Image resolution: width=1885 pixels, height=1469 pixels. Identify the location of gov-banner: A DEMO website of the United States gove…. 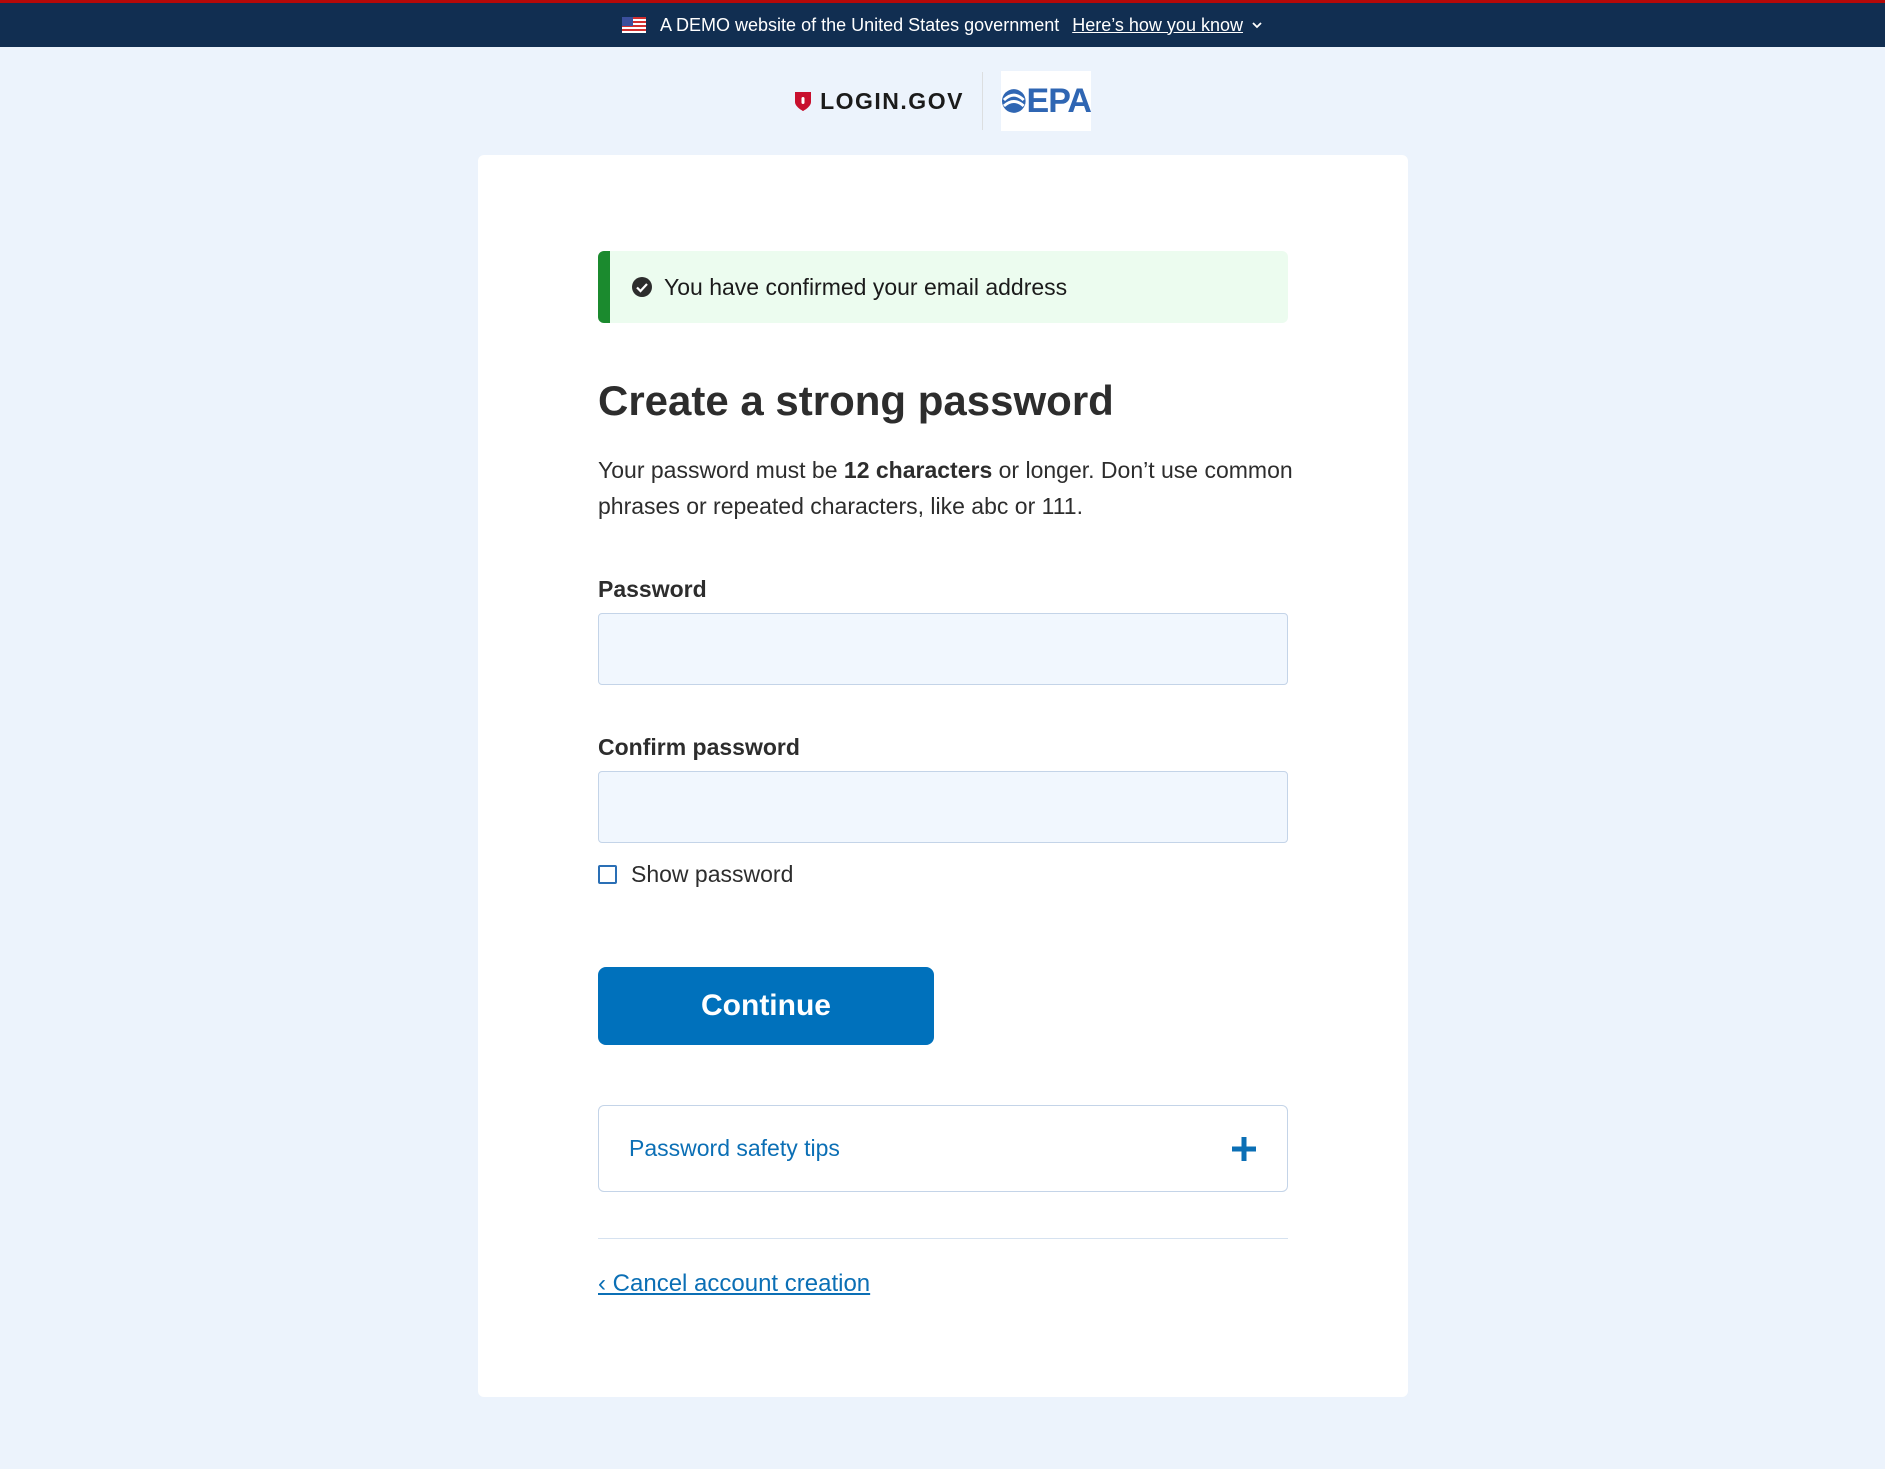
(942, 23).